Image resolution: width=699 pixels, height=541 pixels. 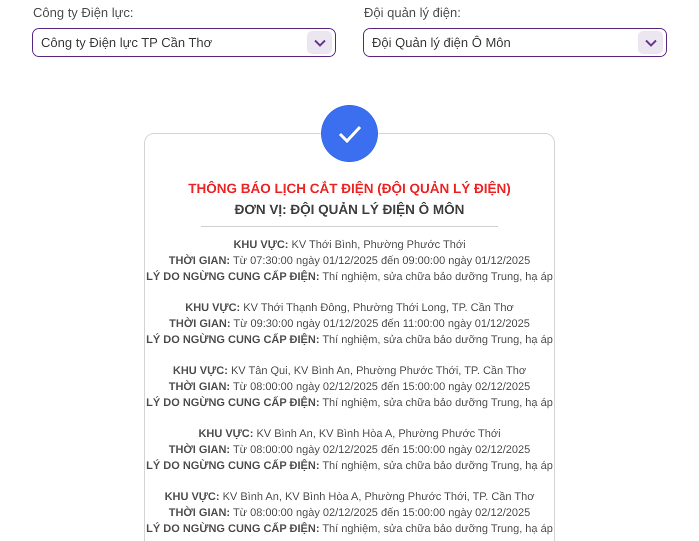 I want to click on notice-title: THÔNG BÁO LỊCH CẮT ĐIỆN (ĐỘI QUẢN LÝ ĐIỆN), so click(x=349, y=189).